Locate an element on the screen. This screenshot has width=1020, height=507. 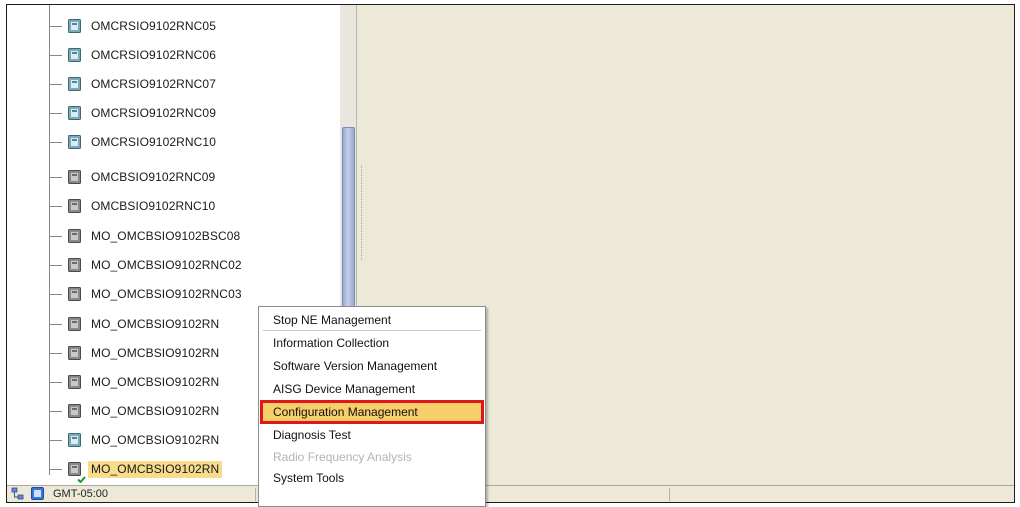
timezone-label: GMT-05:00 is located at coordinates (81, 494).